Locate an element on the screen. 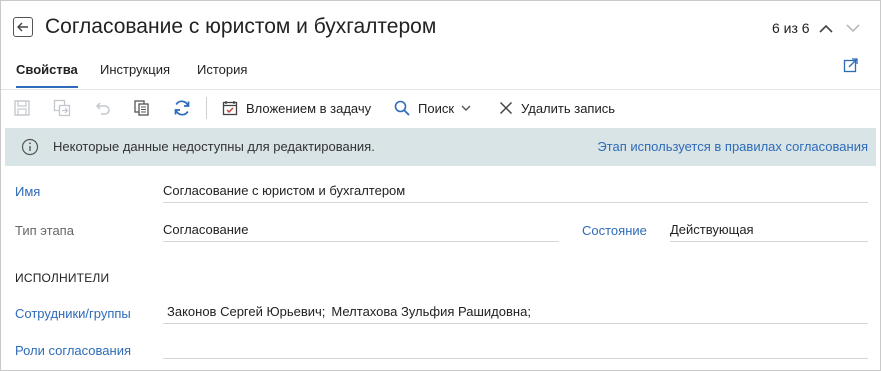 The image size is (881, 371). attach-to-task-label: Вложением в задачу is located at coordinates (309, 108).